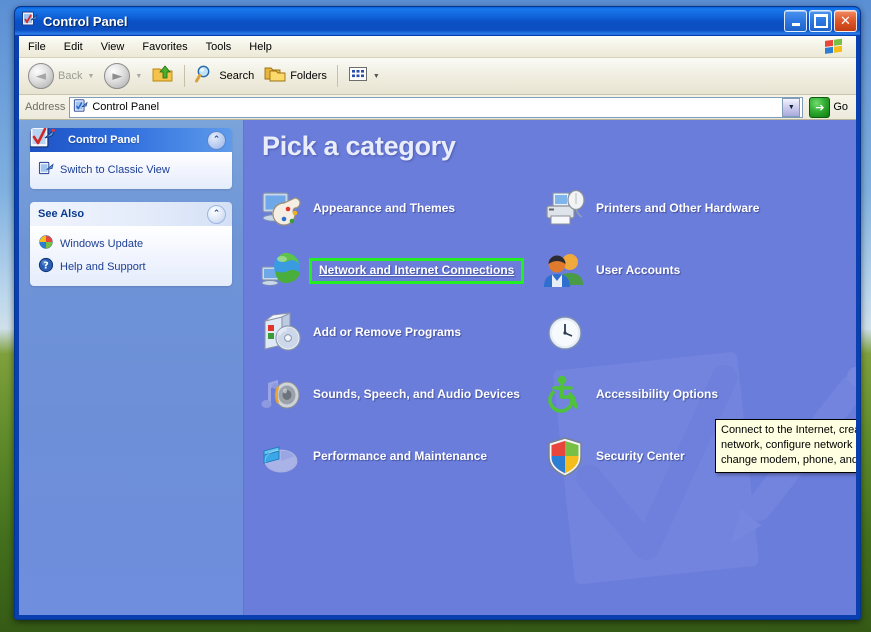 This screenshot has width=871, height=632. What do you see at coordinates (73, 47) in the screenshot?
I see `menu-edit: Edit` at bounding box center [73, 47].